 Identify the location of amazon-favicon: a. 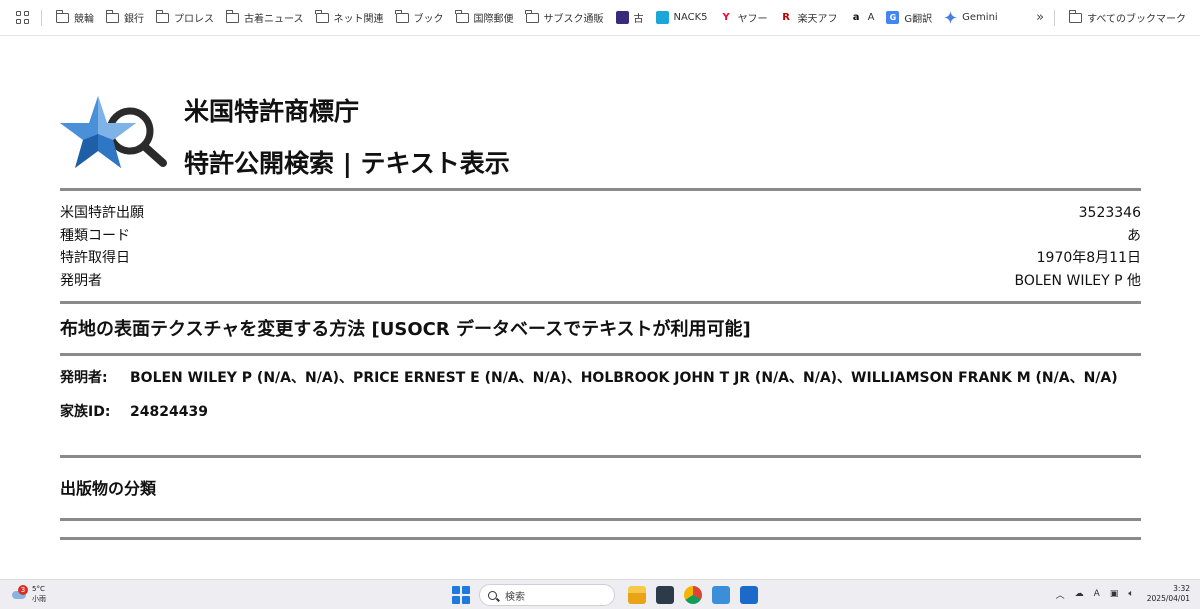
(856, 17).